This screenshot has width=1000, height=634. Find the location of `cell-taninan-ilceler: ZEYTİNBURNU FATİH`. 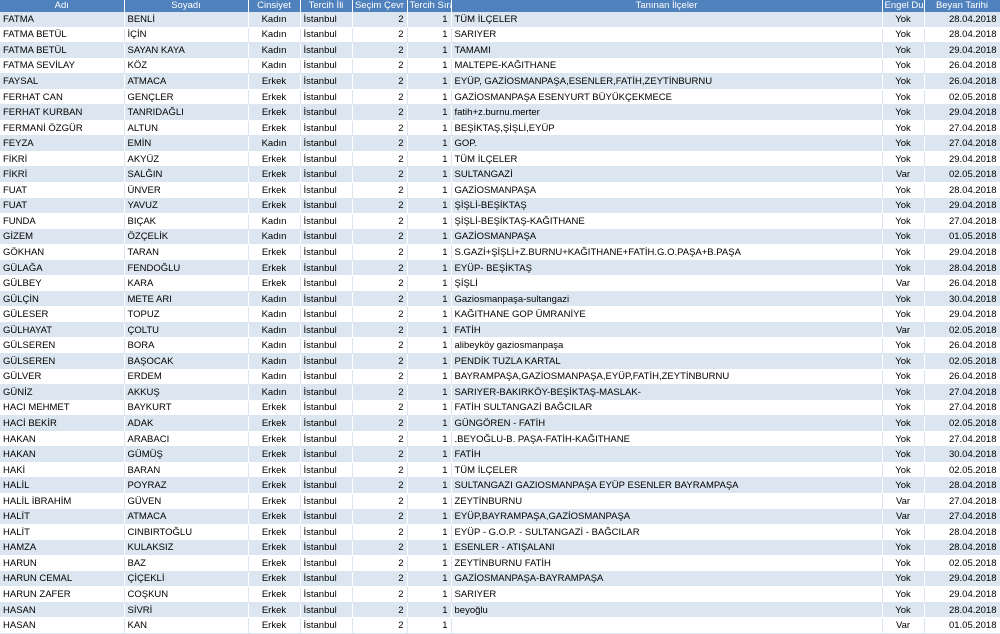

cell-taninan-ilceler: ZEYTİNBURNU FATİH is located at coordinates (667, 563).